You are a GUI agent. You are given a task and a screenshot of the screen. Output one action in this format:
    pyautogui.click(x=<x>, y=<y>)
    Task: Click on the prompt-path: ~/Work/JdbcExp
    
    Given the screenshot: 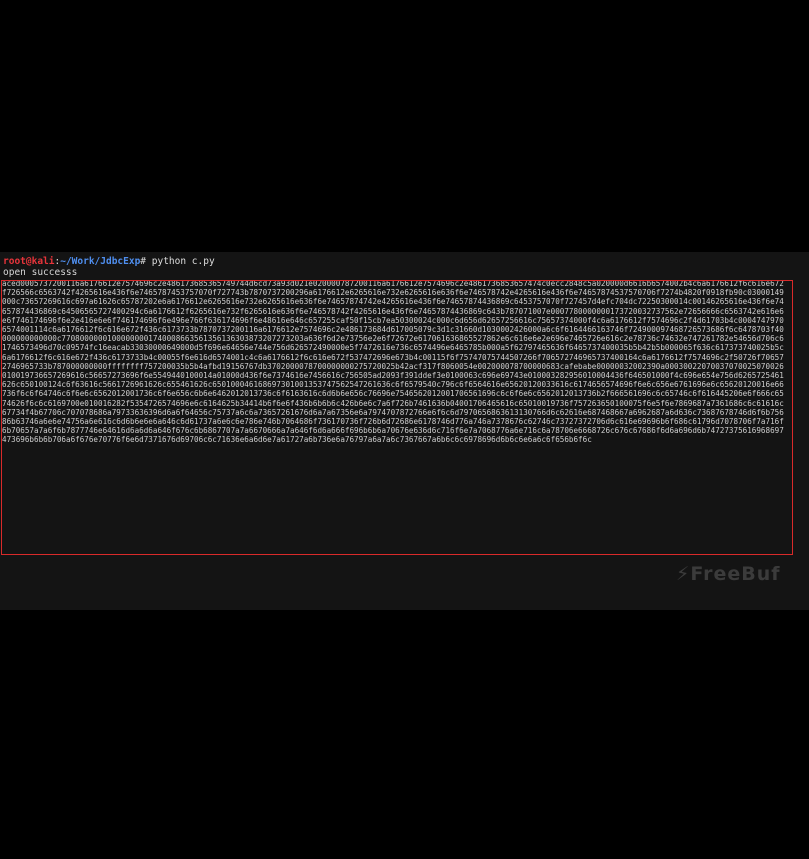 What is the action you would take?
    pyautogui.click(x=100, y=261)
    